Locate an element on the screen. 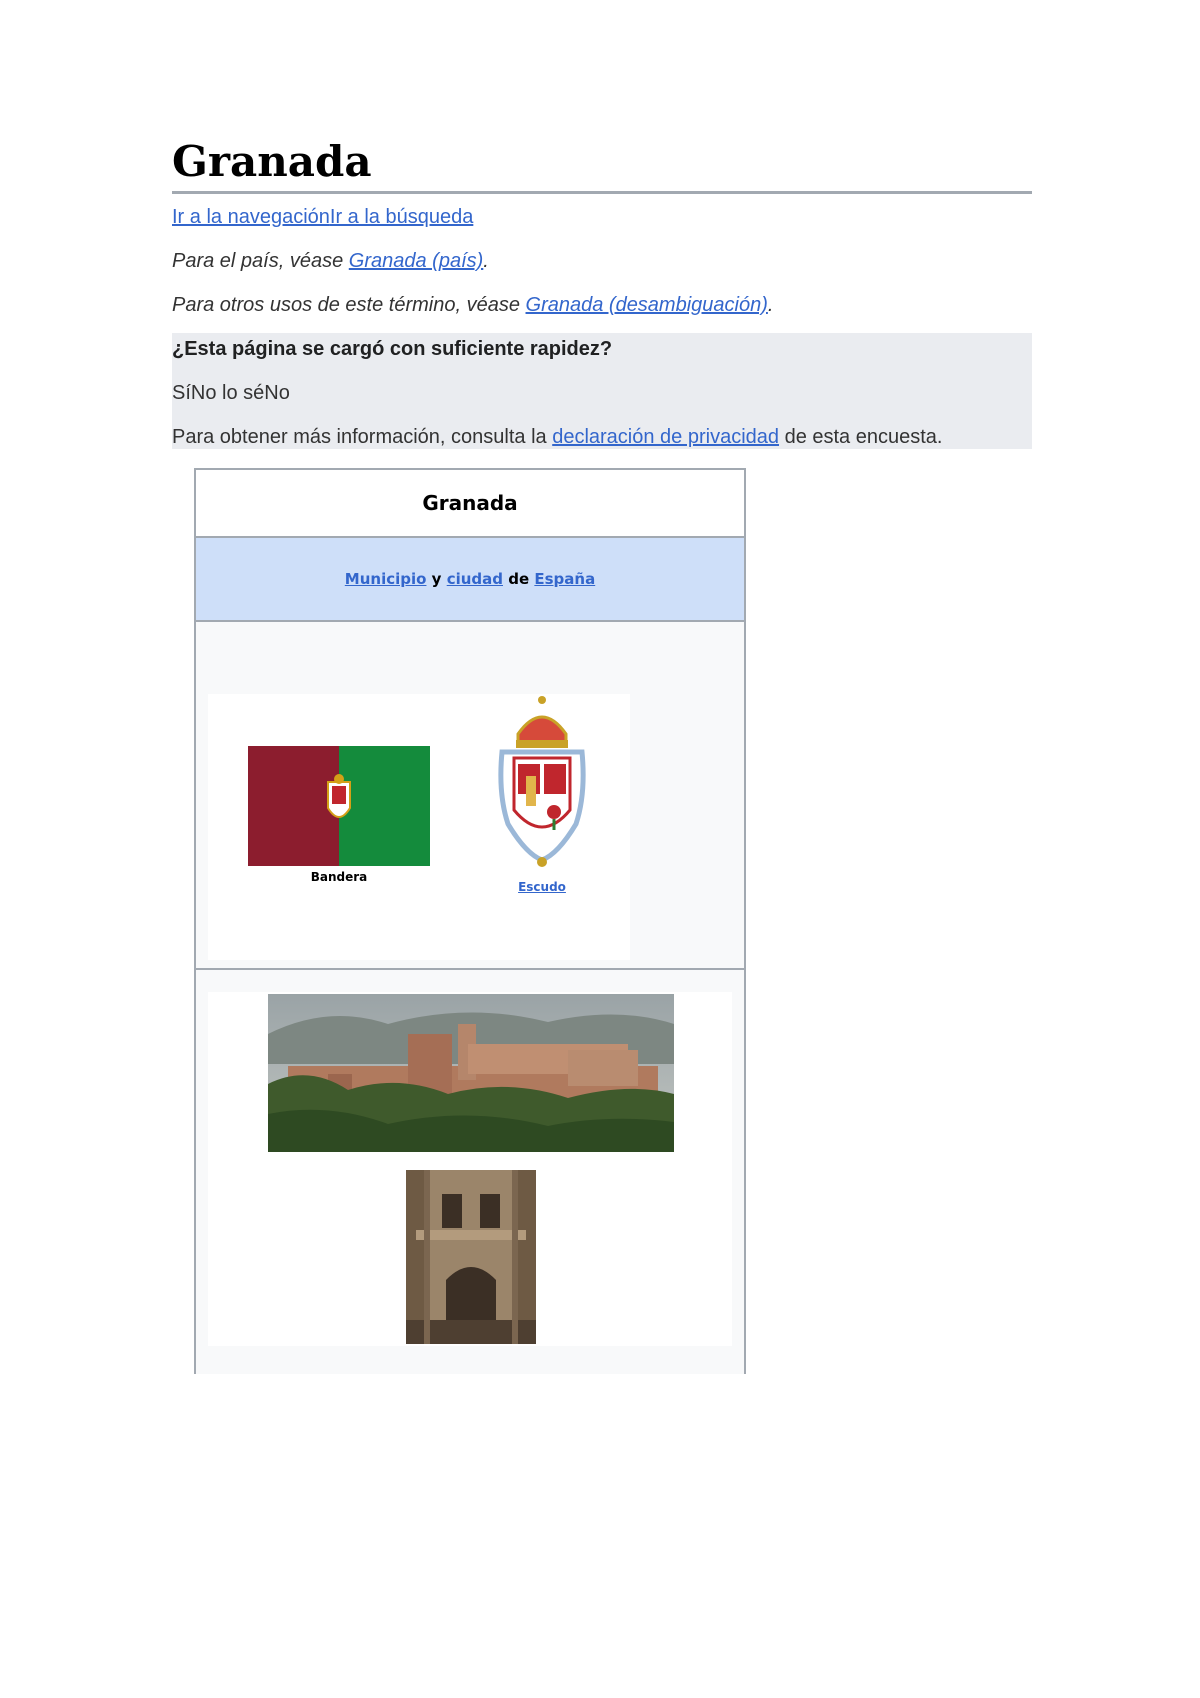 This screenshot has width=1200, height=1698. skip-to-search-link: Ir a la búsqueda is located at coordinates (401, 217).